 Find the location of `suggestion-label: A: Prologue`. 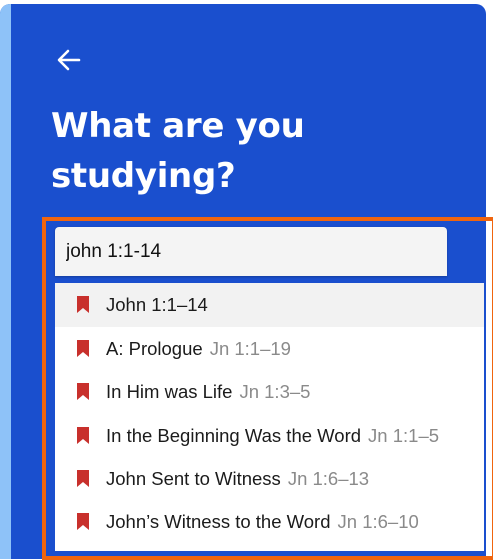

suggestion-label: A: Prologue is located at coordinates (154, 348).